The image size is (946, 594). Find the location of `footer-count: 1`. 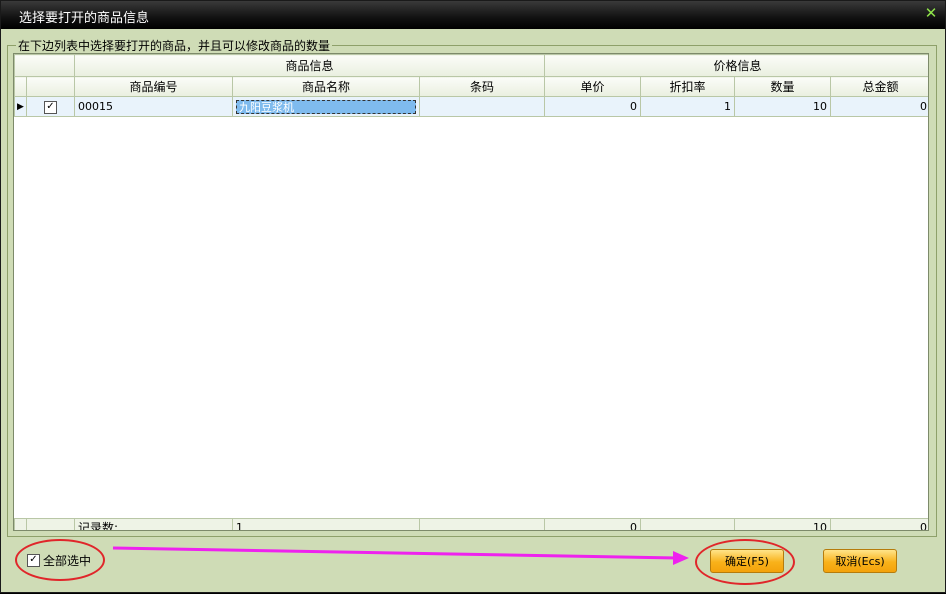

footer-count: 1 is located at coordinates (326, 524).